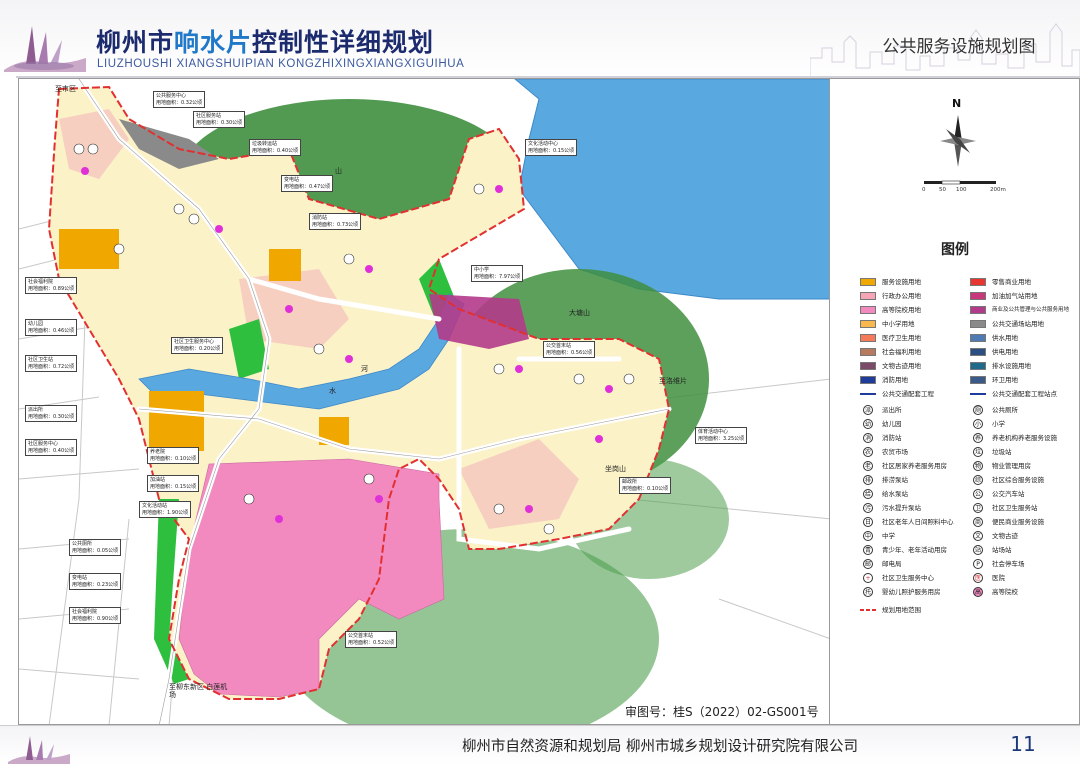 The height and width of the screenshot is (764, 1080). Describe the element at coordinates (51, 447) in the screenshot. I see `map-callout-19: 社区服务中心 用地面积：0.40公顷` at that location.